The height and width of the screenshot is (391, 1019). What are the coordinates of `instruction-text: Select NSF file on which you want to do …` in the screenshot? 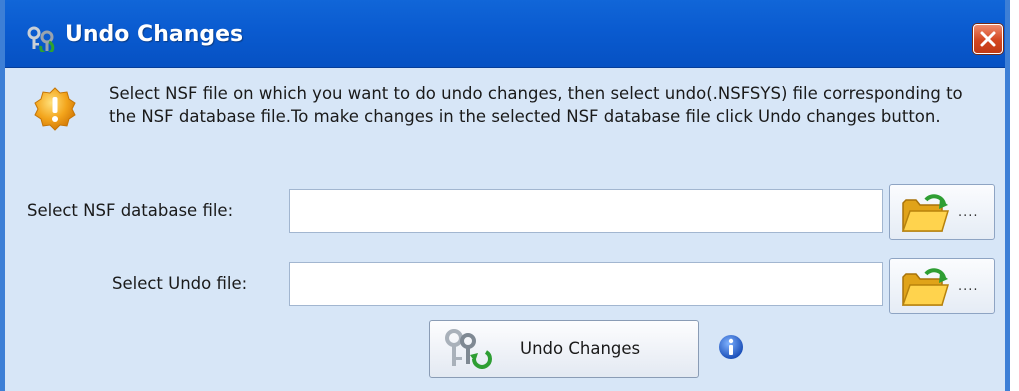 It's located at (536, 105).